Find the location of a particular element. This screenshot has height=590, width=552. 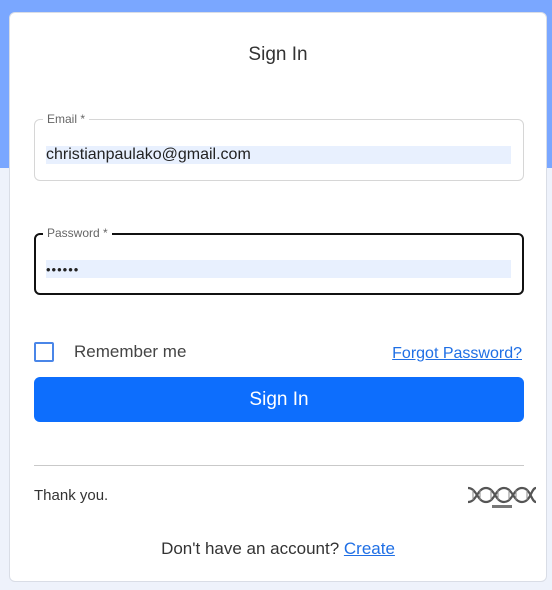

page-title: Sign In is located at coordinates (278, 54).